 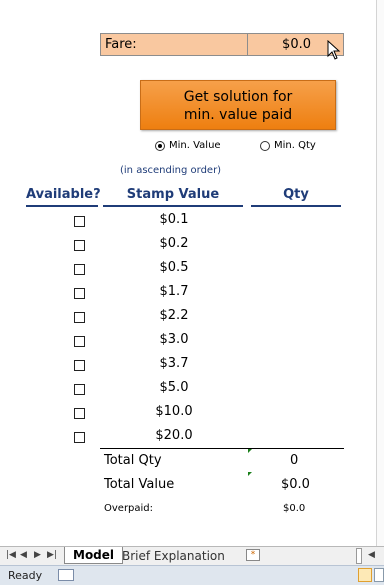 What do you see at coordinates (174, 243) in the screenshot?
I see `stamp-value: $0.2` at bounding box center [174, 243].